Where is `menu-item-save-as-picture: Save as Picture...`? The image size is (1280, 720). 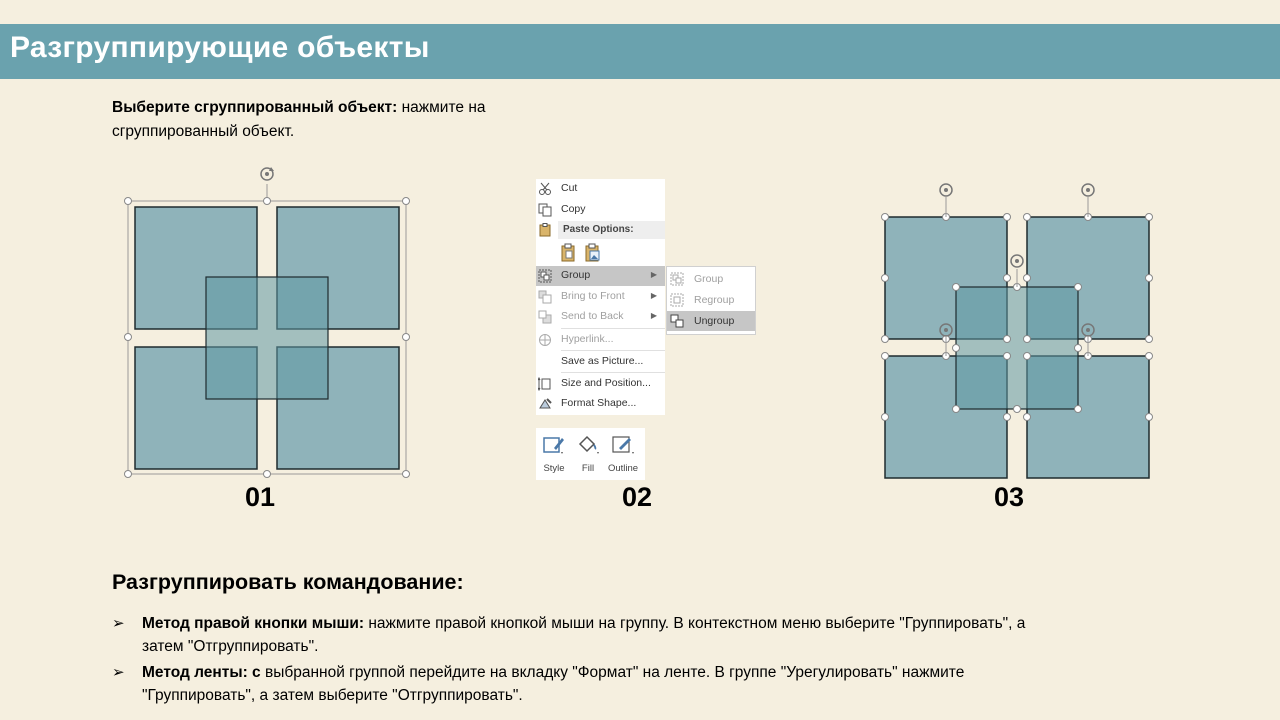
menu-item-save-as-picture: Save as Picture... is located at coordinates (600, 362).